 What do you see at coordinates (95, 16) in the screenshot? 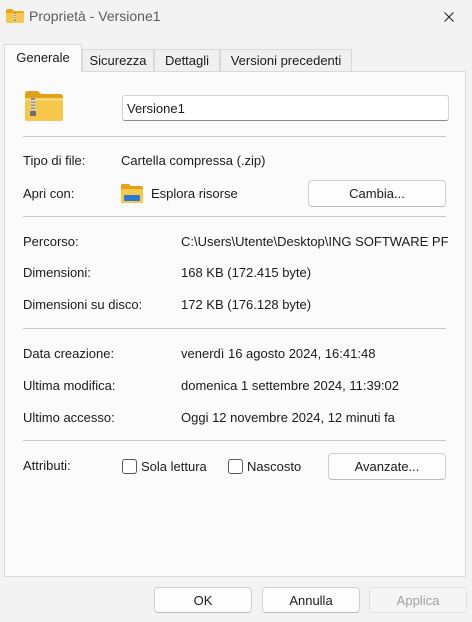
I see `window-title: Proprietà - Versione1` at bounding box center [95, 16].